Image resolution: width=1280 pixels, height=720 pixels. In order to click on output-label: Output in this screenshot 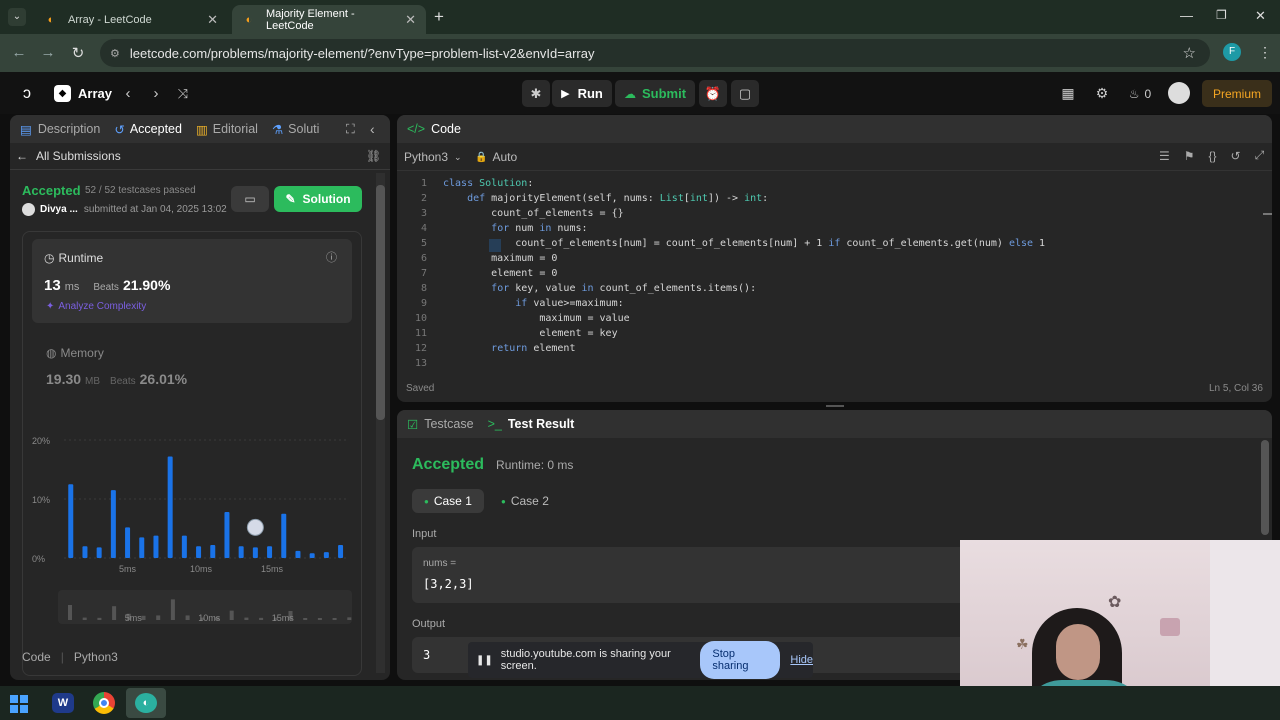, I will do `click(429, 624)`.